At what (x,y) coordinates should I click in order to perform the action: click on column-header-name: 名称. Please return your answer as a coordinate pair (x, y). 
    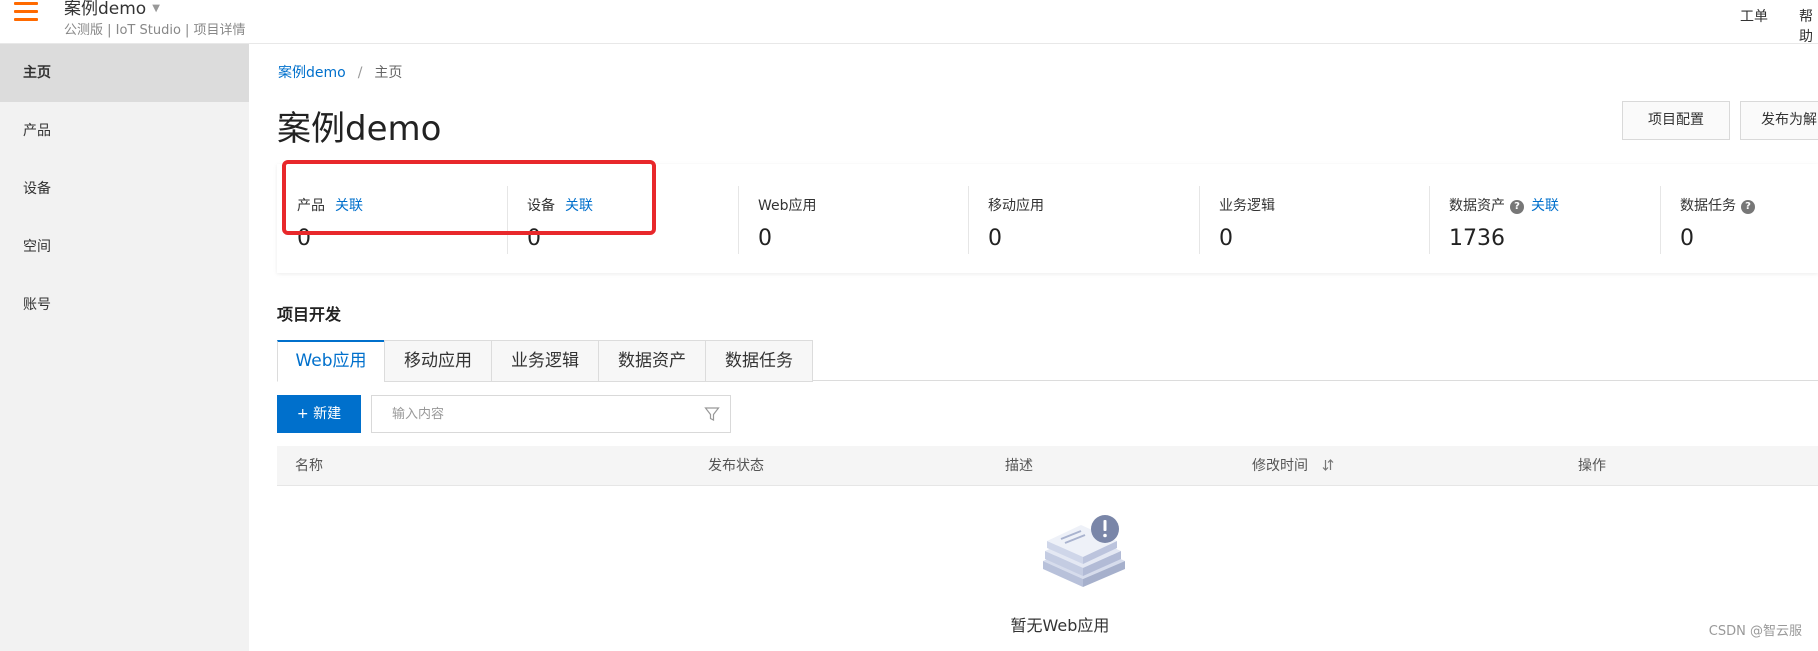
    Looking at the image, I should click on (309, 466).